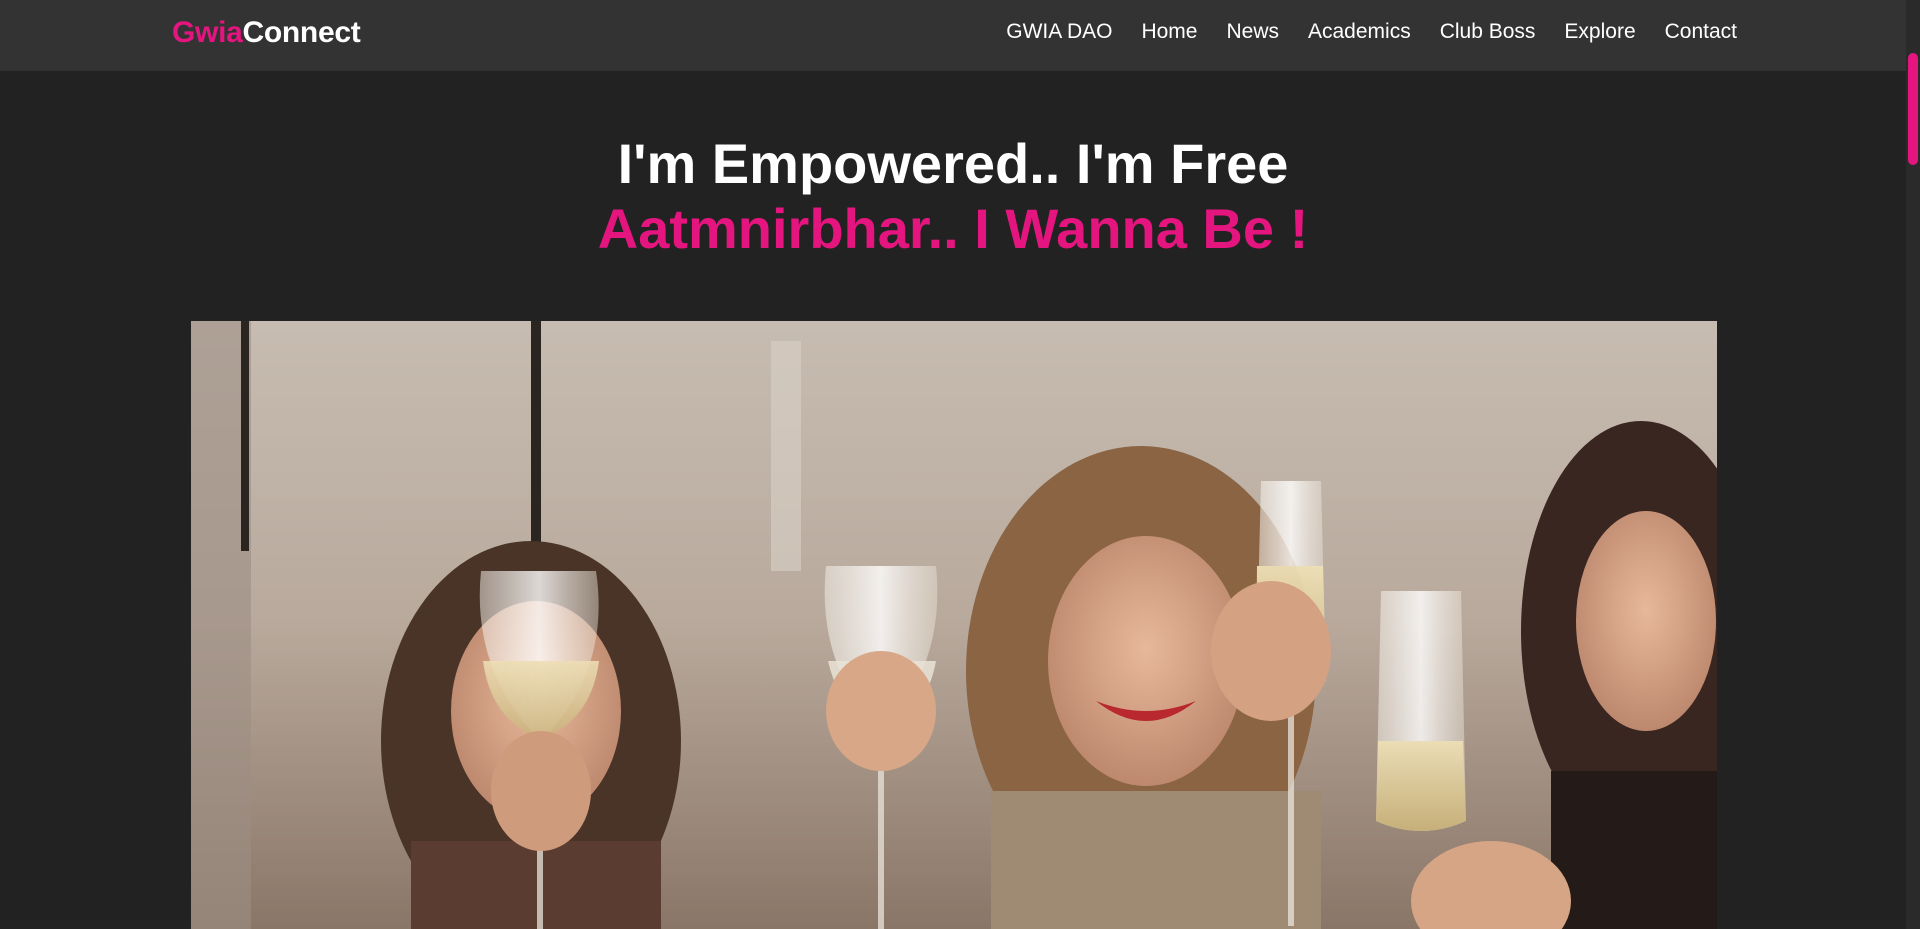  Describe the element at coordinates (1701, 32) in the screenshot. I see `nav-item-contact: Contact` at that location.